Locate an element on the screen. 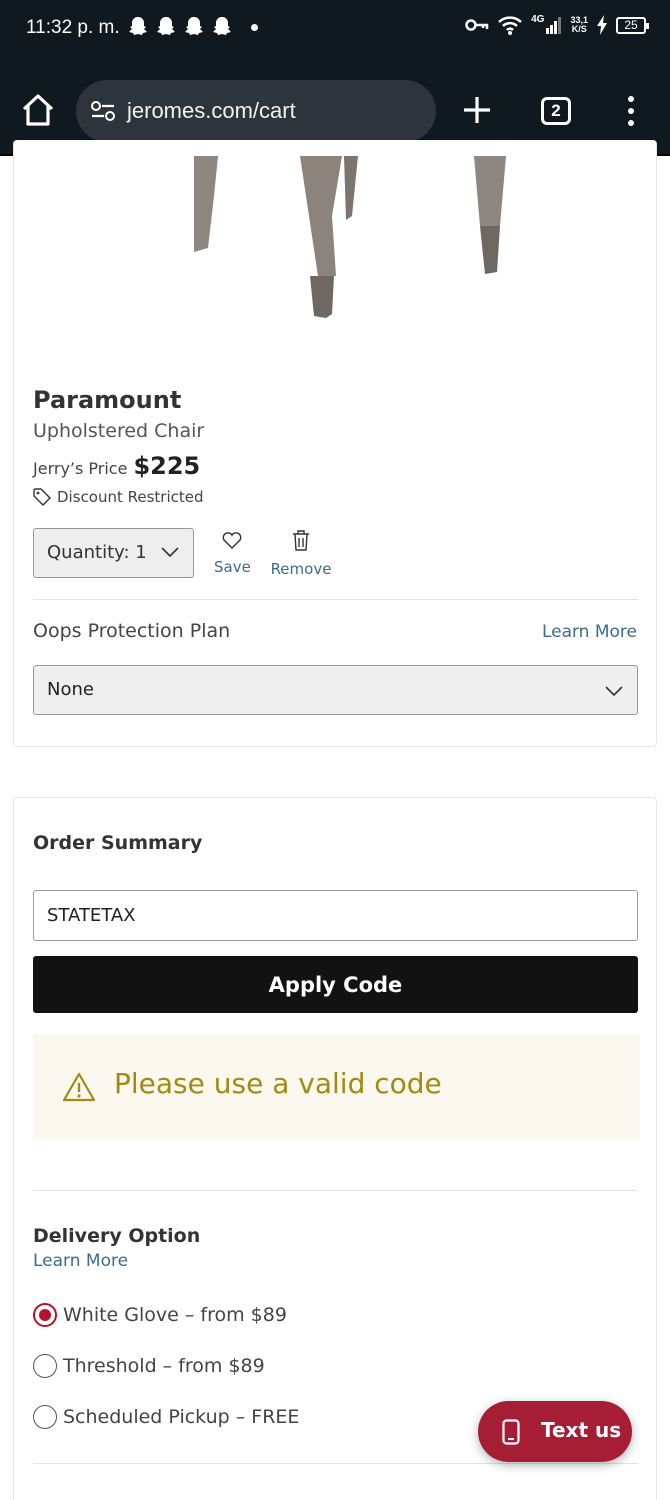 This screenshot has width=670, height=1500. apply-code-button: Apply Code is located at coordinates (335, 984).